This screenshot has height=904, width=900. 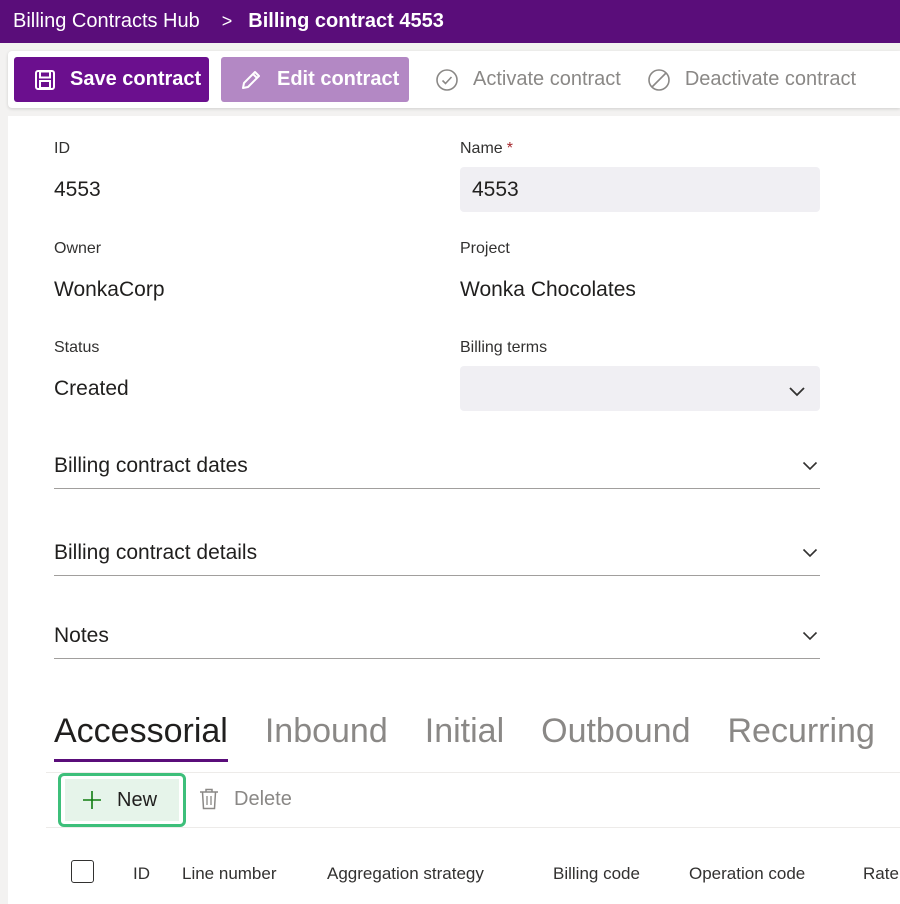 I want to click on status-value: Created, so click(x=91, y=388).